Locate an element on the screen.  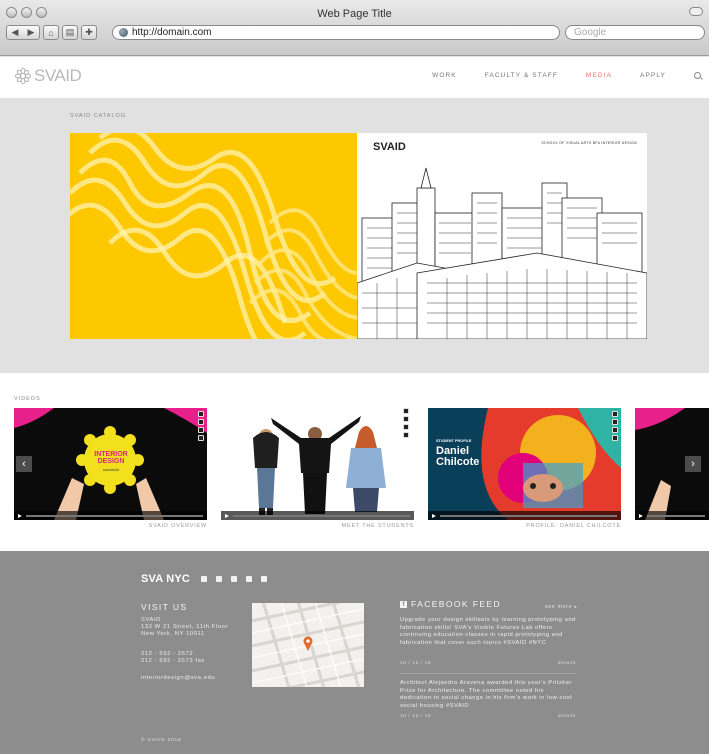
back-forward-buttons: ◀ ▶ is located at coordinates (23, 32).